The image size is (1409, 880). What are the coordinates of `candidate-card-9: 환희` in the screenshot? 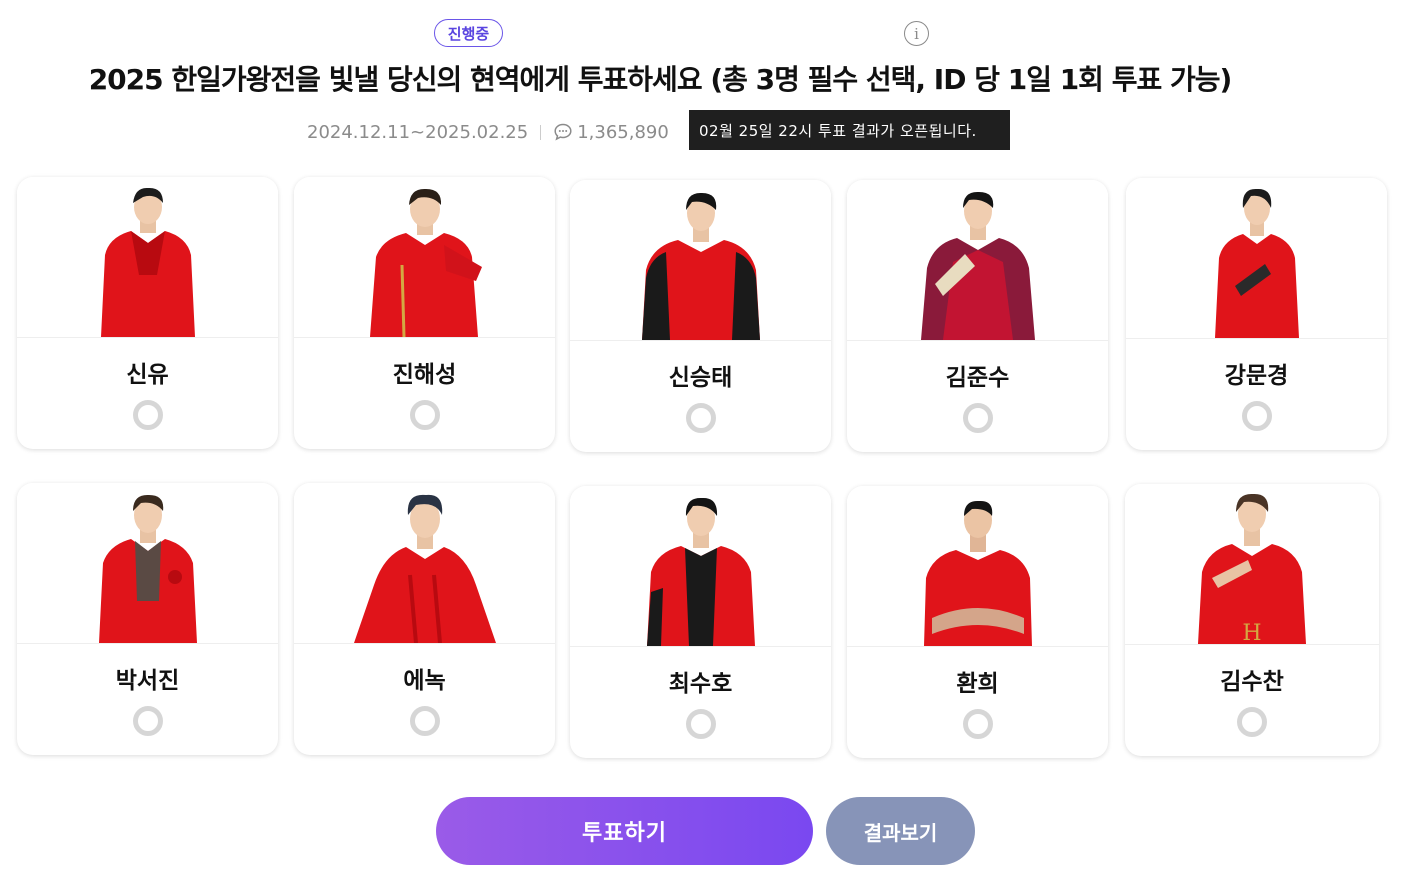 It's located at (977, 622).